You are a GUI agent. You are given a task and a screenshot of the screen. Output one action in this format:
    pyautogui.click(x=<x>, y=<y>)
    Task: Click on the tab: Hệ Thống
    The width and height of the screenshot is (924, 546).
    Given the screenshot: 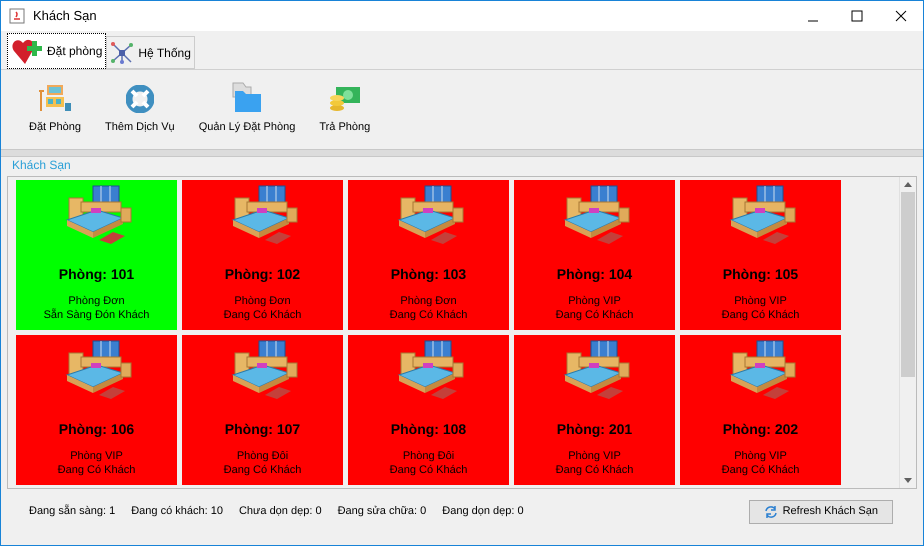 What is the action you would take?
    pyautogui.click(x=150, y=52)
    